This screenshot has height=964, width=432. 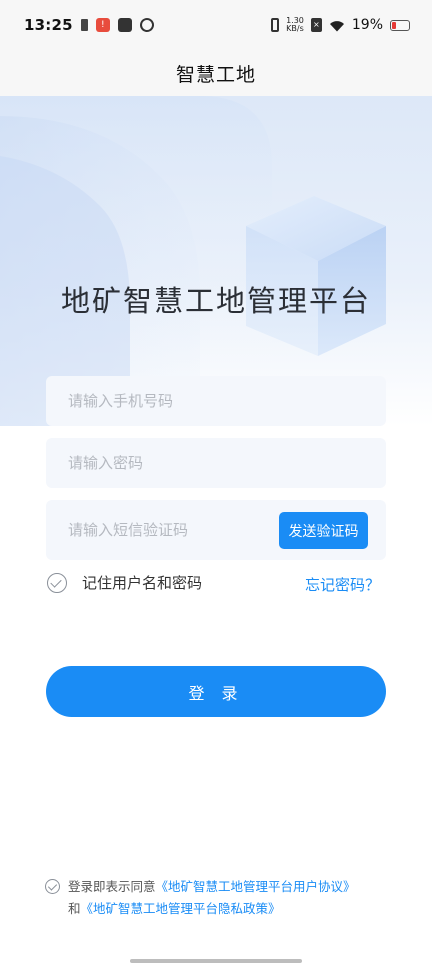 What do you see at coordinates (275, 25) in the screenshot?
I see `vibrate-icon` at bounding box center [275, 25].